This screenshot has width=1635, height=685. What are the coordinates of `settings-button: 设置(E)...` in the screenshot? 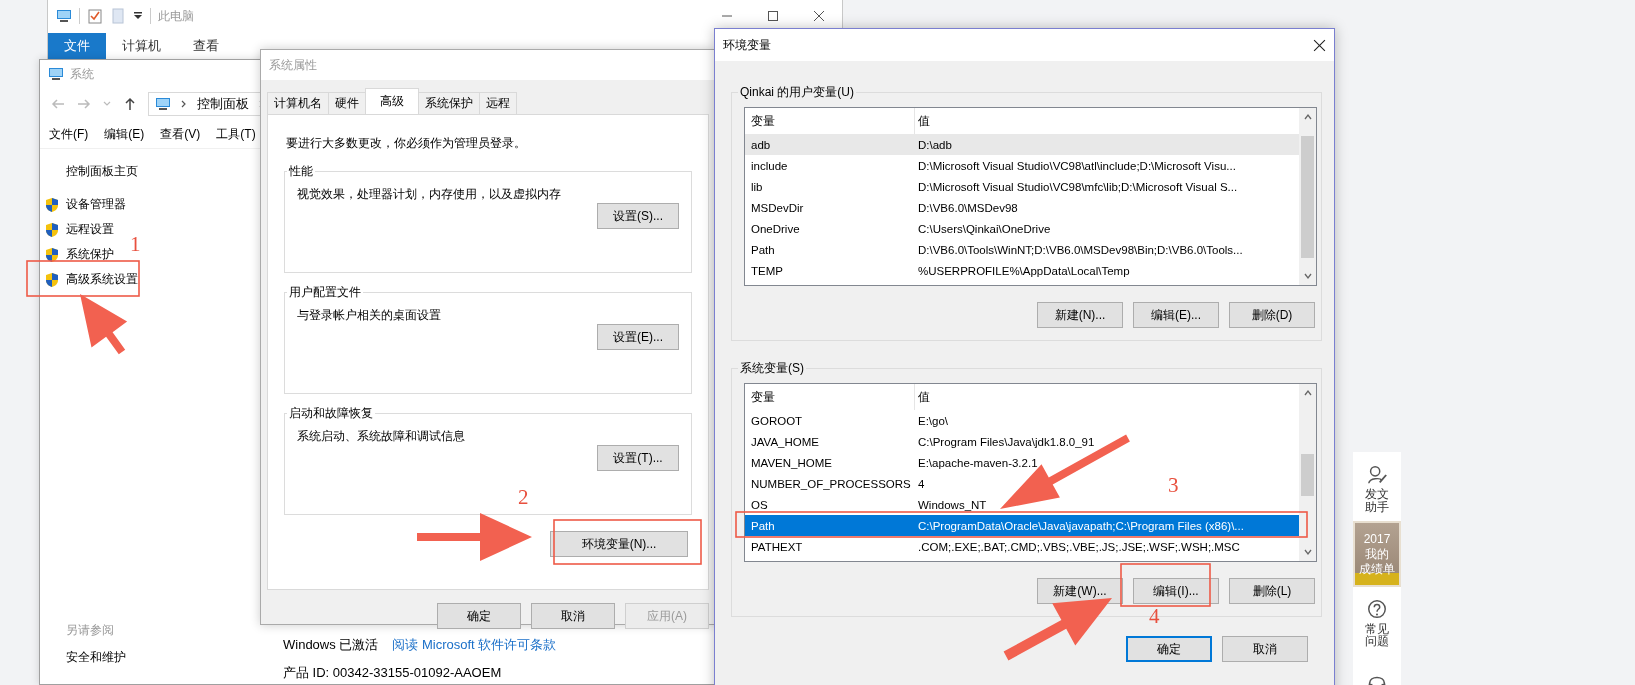 It's located at (638, 337).